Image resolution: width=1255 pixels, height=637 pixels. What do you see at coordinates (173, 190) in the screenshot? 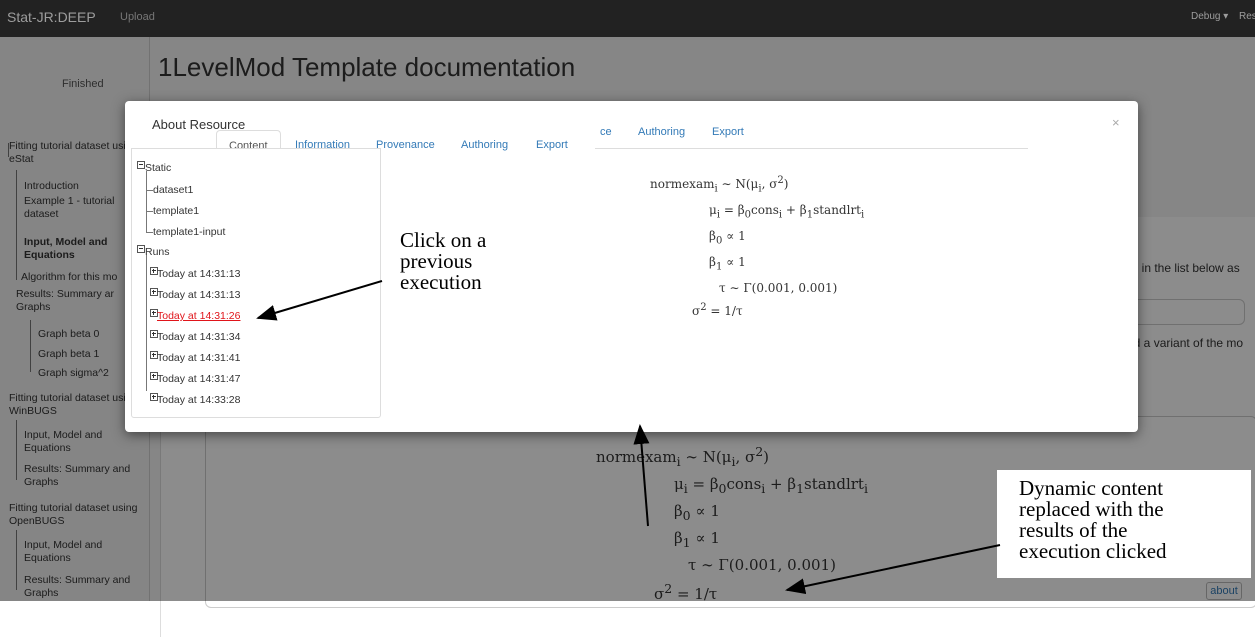
I see `tree-node-dataset1: dataset1` at bounding box center [173, 190].